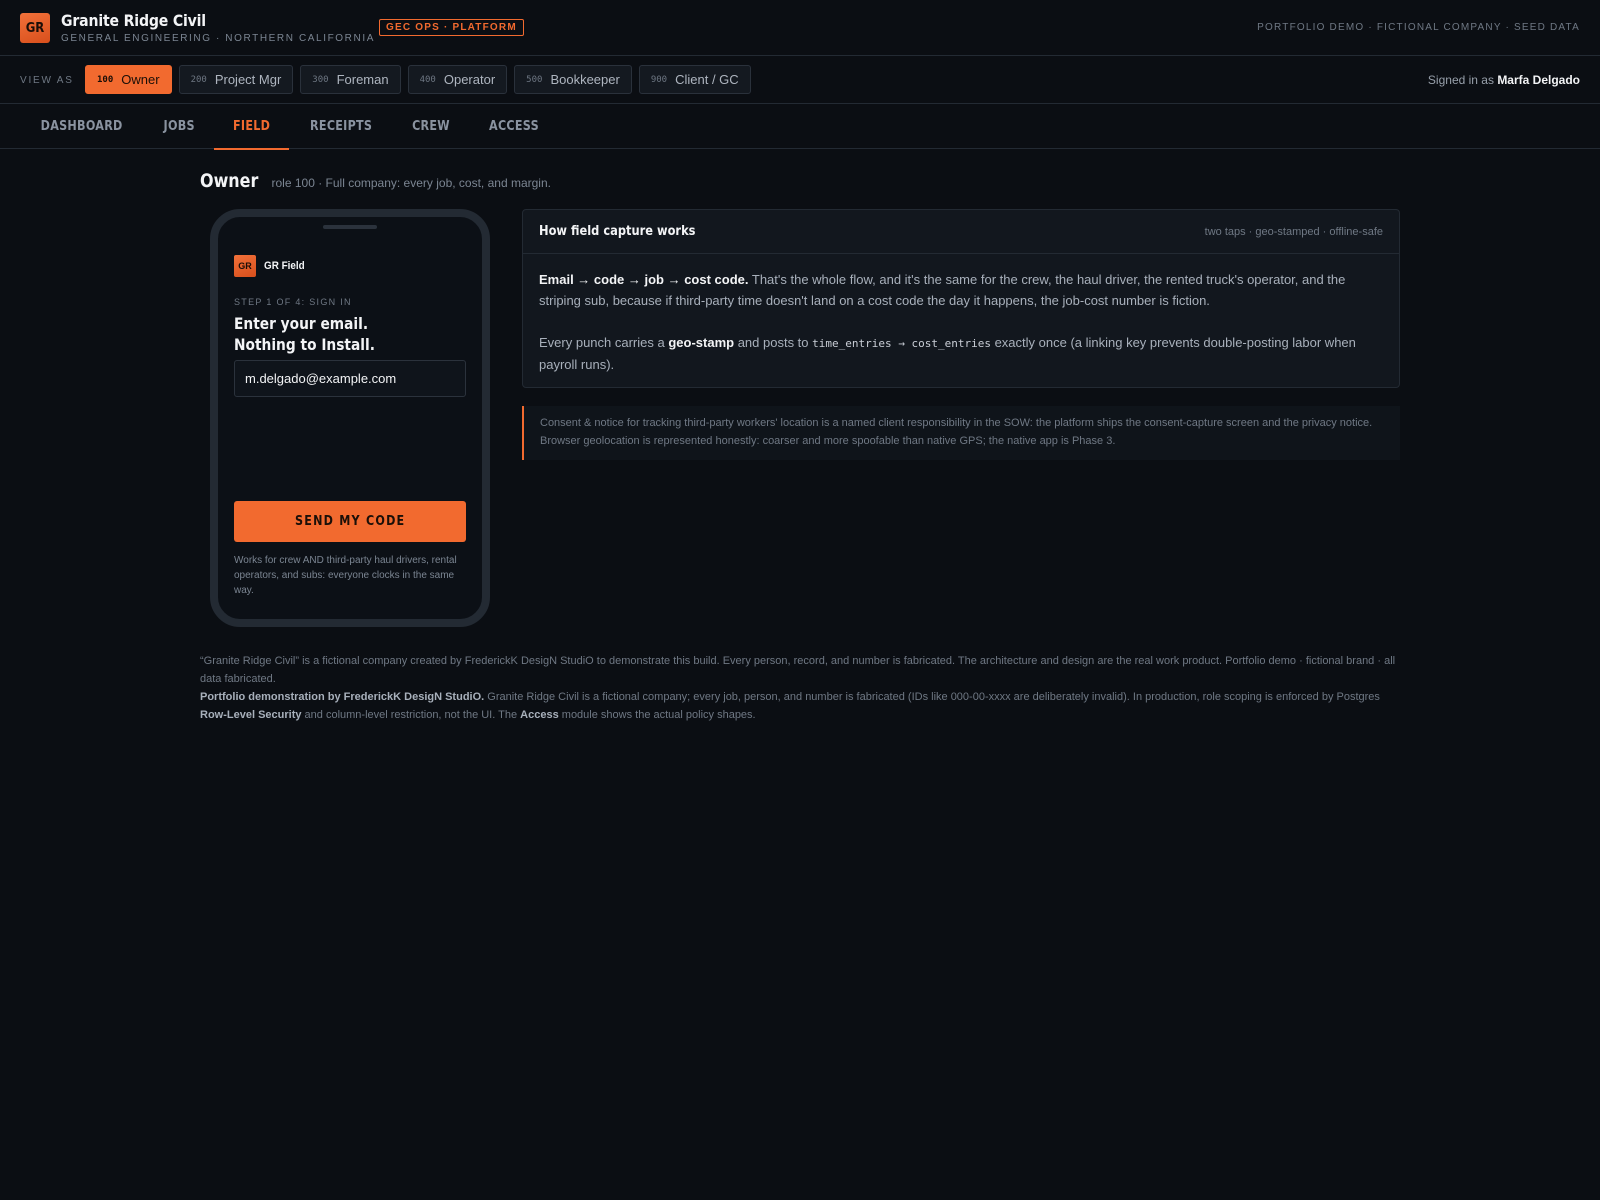 Image resolution: width=1600 pixels, height=1200 pixels. What do you see at coordinates (451, 27) in the screenshot?
I see `platform-badge: GEC OPS · PLATFORM` at bounding box center [451, 27].